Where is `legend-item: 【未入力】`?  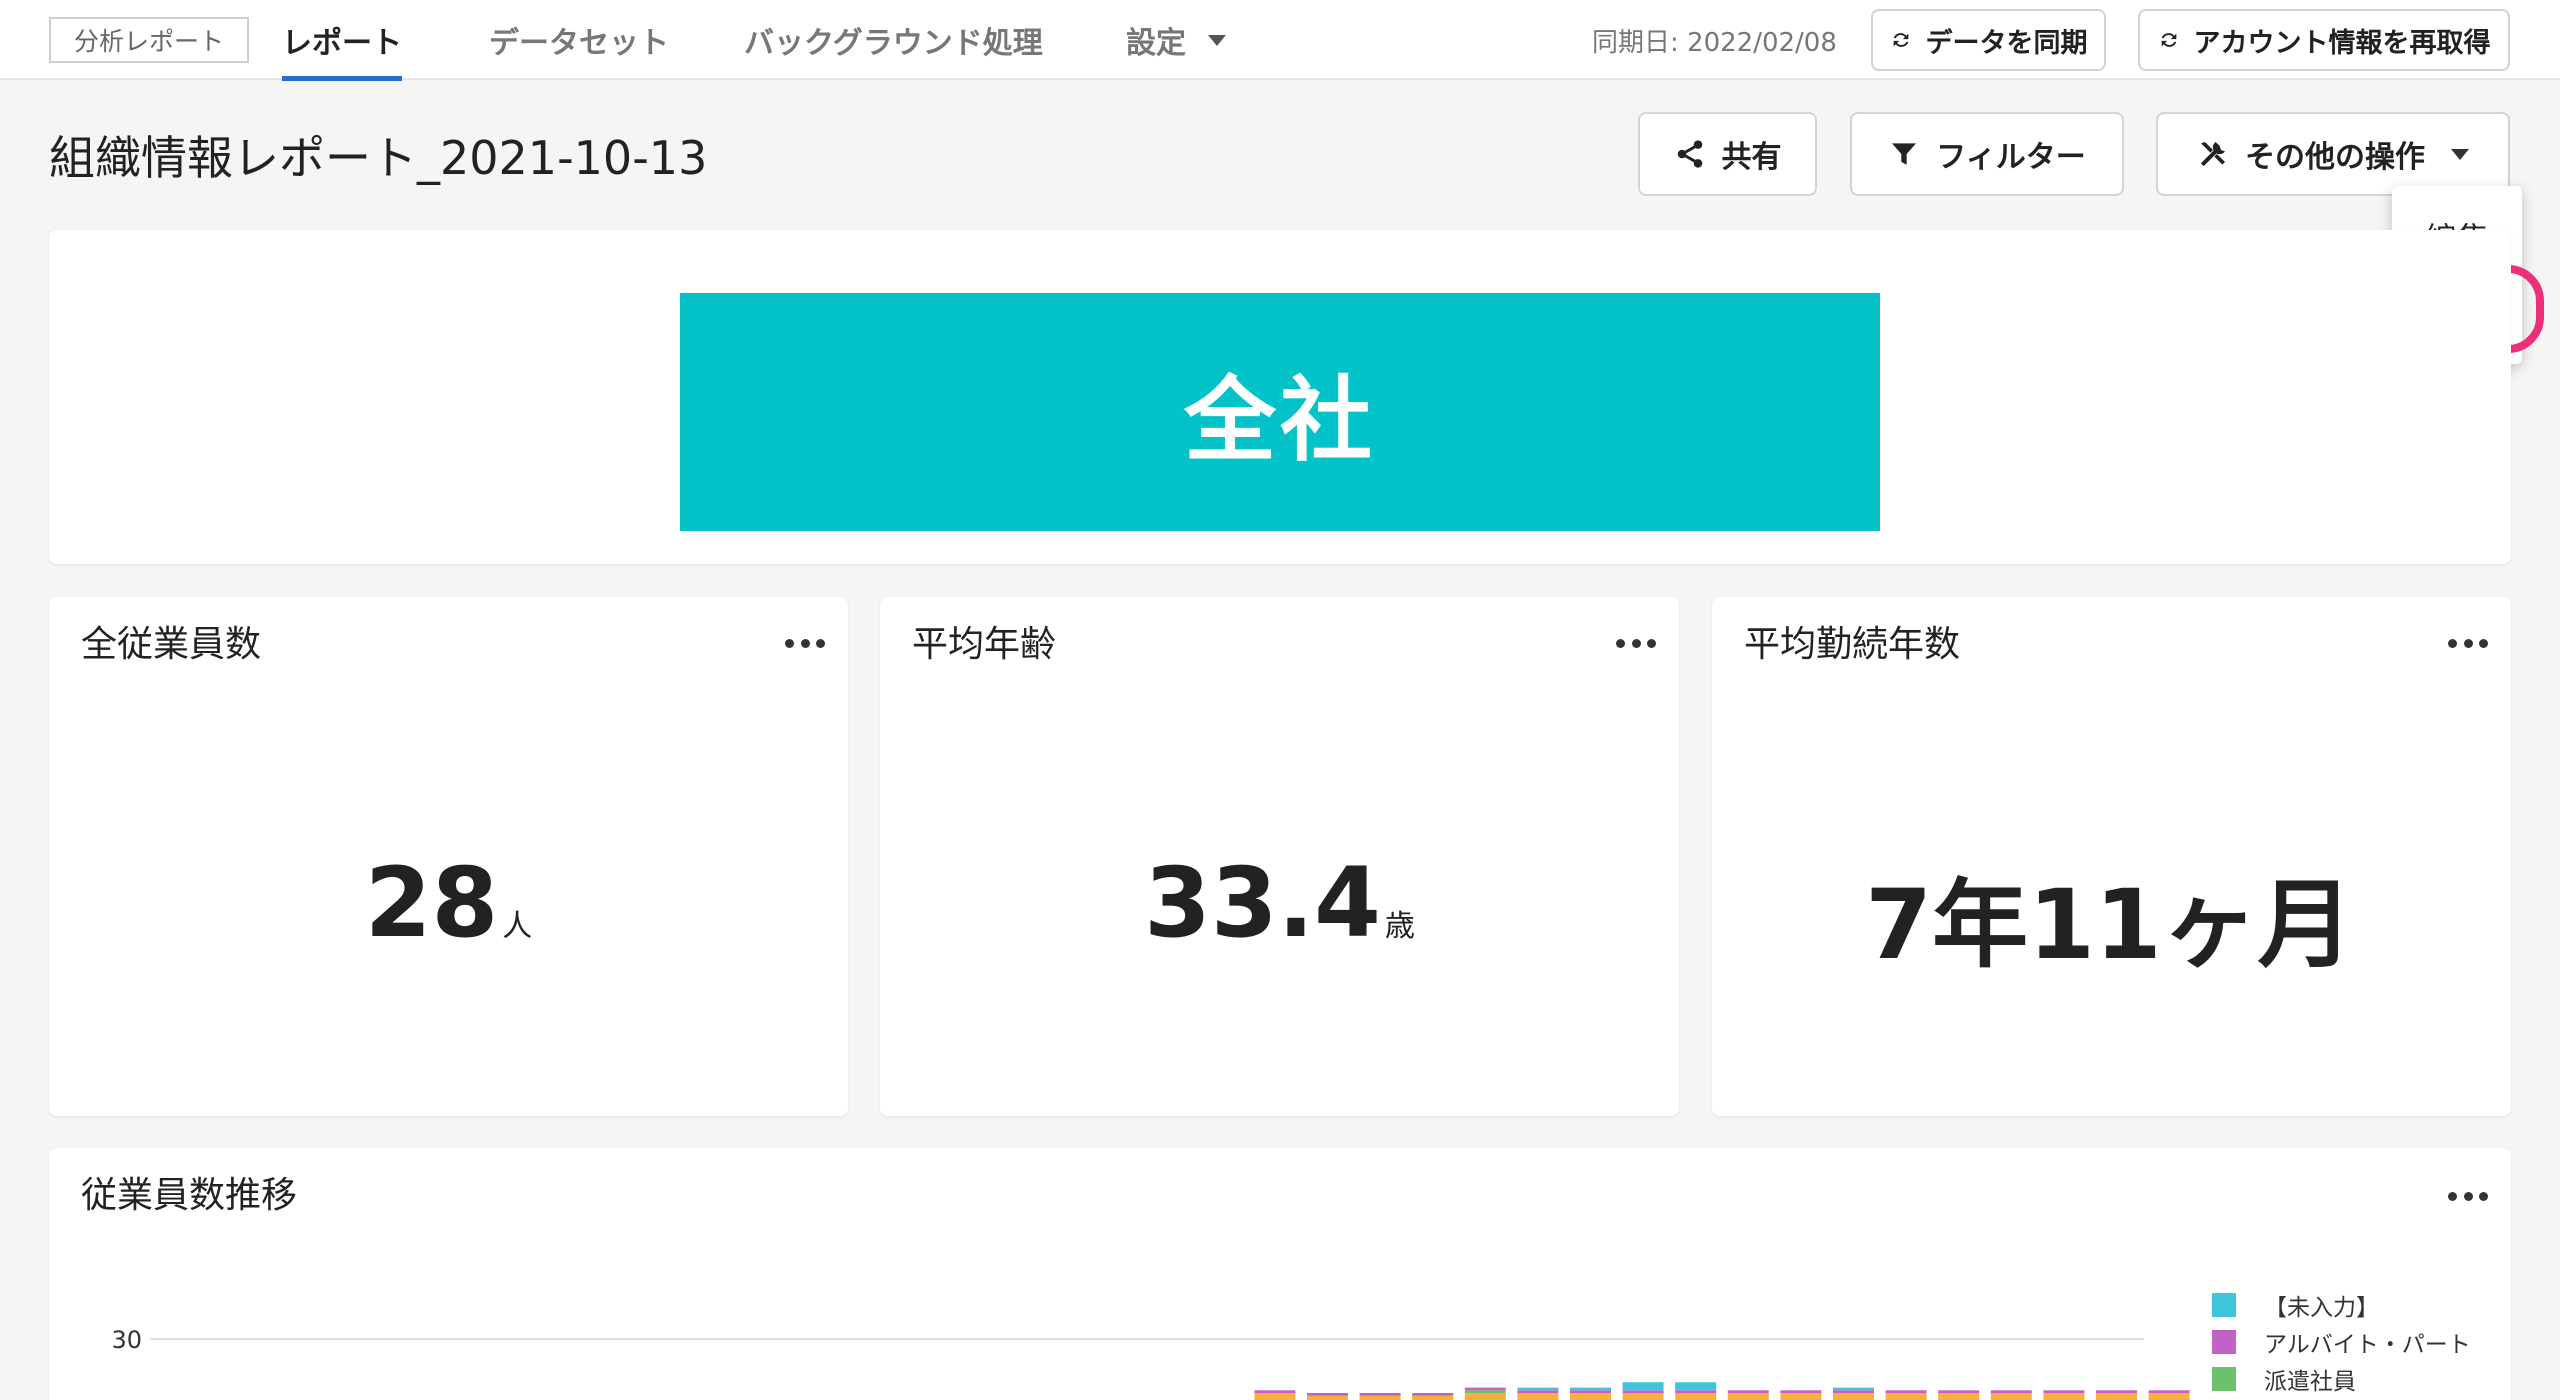
legend-item: 【未入力】 is located at coordinates (2295, 1305).